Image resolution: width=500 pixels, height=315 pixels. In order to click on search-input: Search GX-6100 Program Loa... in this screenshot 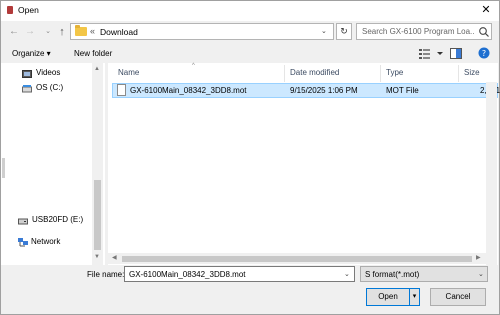, I will do `click(424, 31)`.